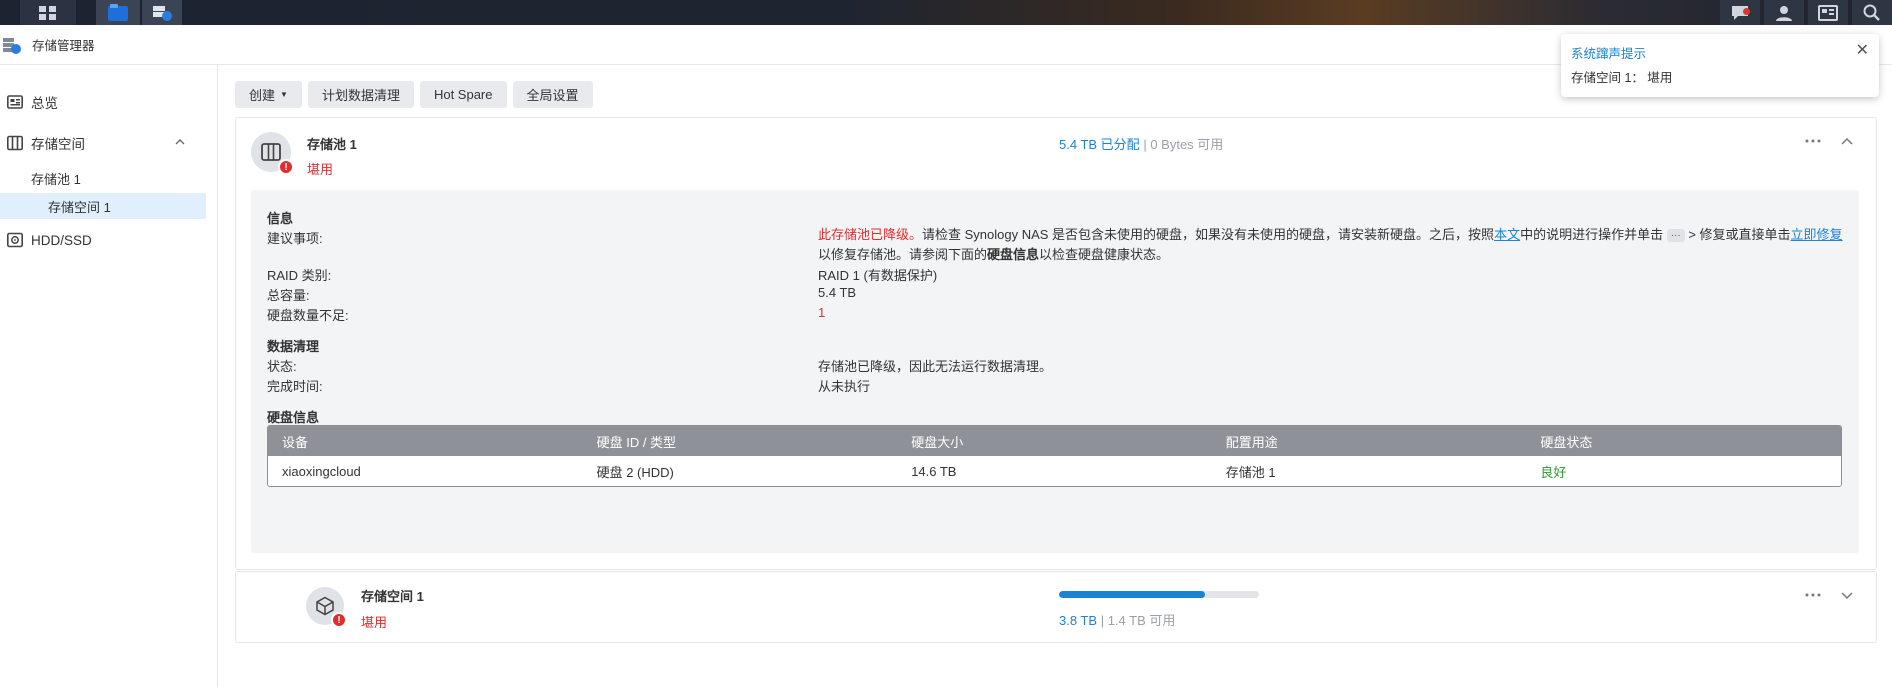  Describe the element at coordinates (1132, 594) in the screenshot. I see `volume-usage-fill` at that location.